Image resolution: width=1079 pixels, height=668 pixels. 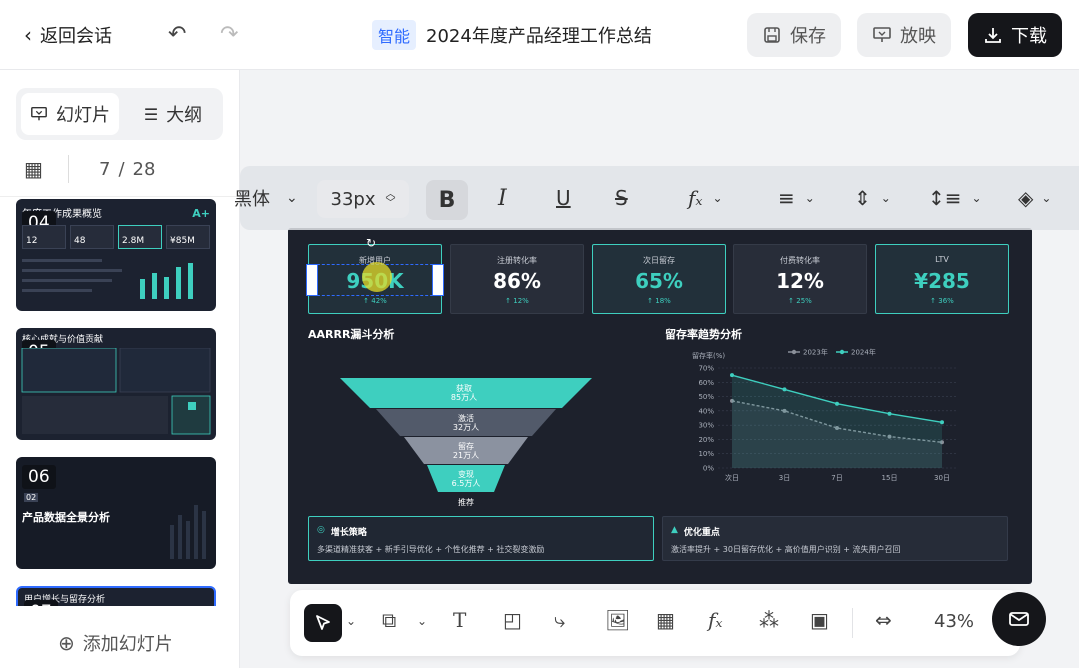 I want to click on x-tick-label: 30日, so click(x=942, y=478).